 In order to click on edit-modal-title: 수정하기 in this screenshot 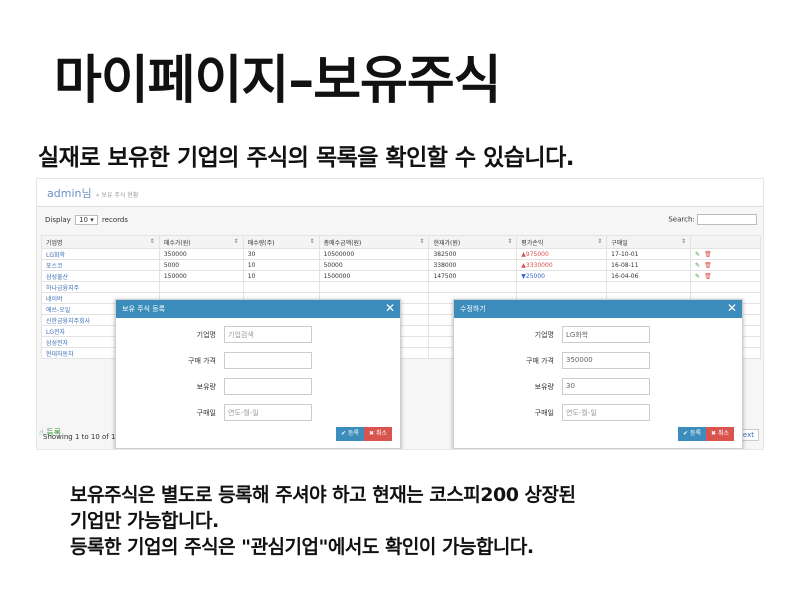, I will do `click(473, 309)`.